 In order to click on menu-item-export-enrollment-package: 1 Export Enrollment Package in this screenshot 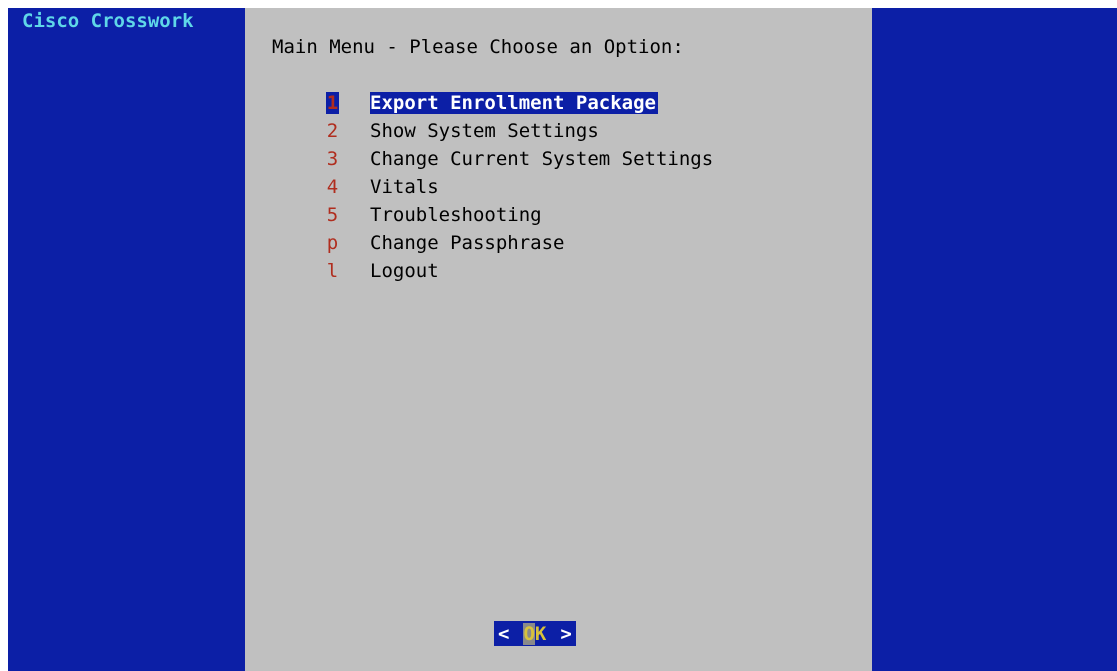, I will do `click(519, 103)`.